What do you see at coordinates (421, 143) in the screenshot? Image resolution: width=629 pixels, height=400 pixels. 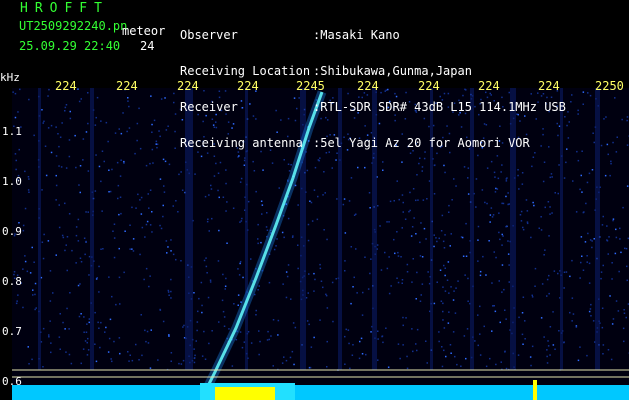 I see `antenna-value: :5el Yagi Az 20 for Aomori VOR` at bounding box center [421, 143].